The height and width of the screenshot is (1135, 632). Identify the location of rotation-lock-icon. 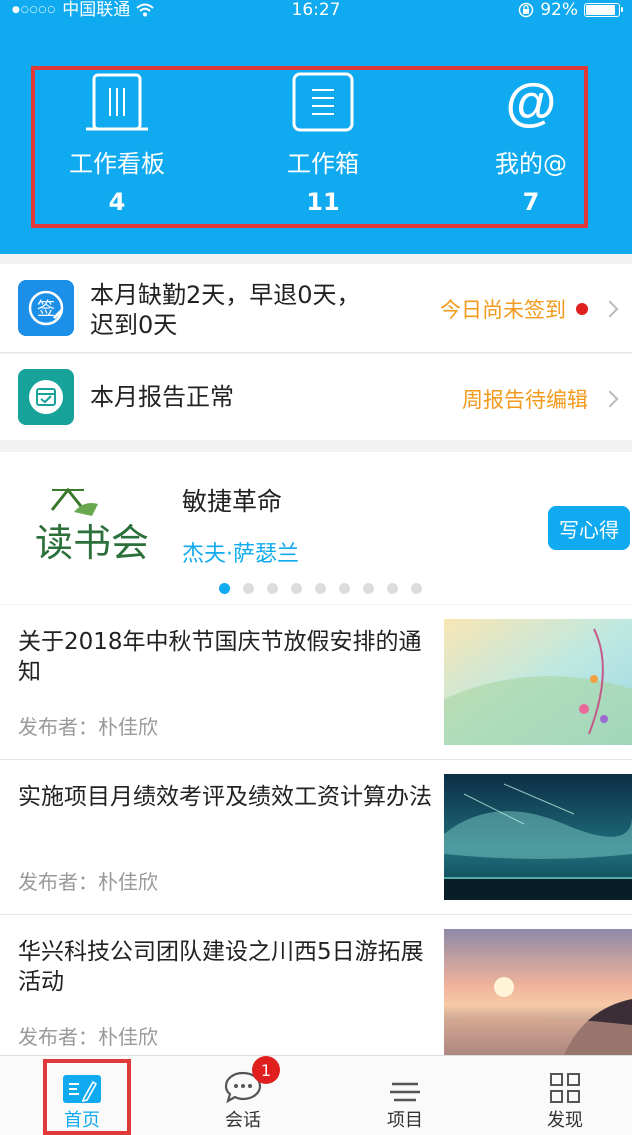
(526, 10).